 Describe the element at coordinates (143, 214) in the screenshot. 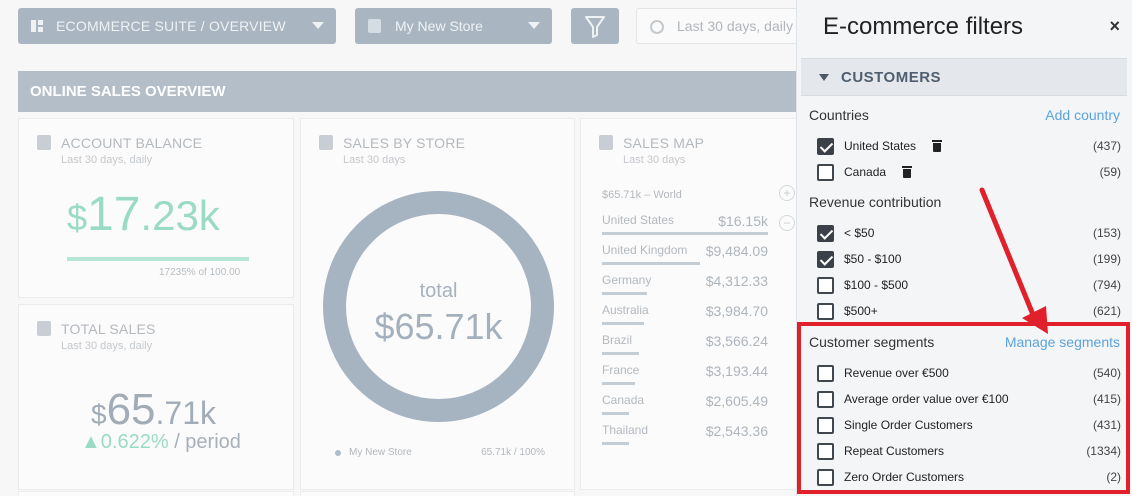

I see `account-balance-value: $17.23k` at that location.